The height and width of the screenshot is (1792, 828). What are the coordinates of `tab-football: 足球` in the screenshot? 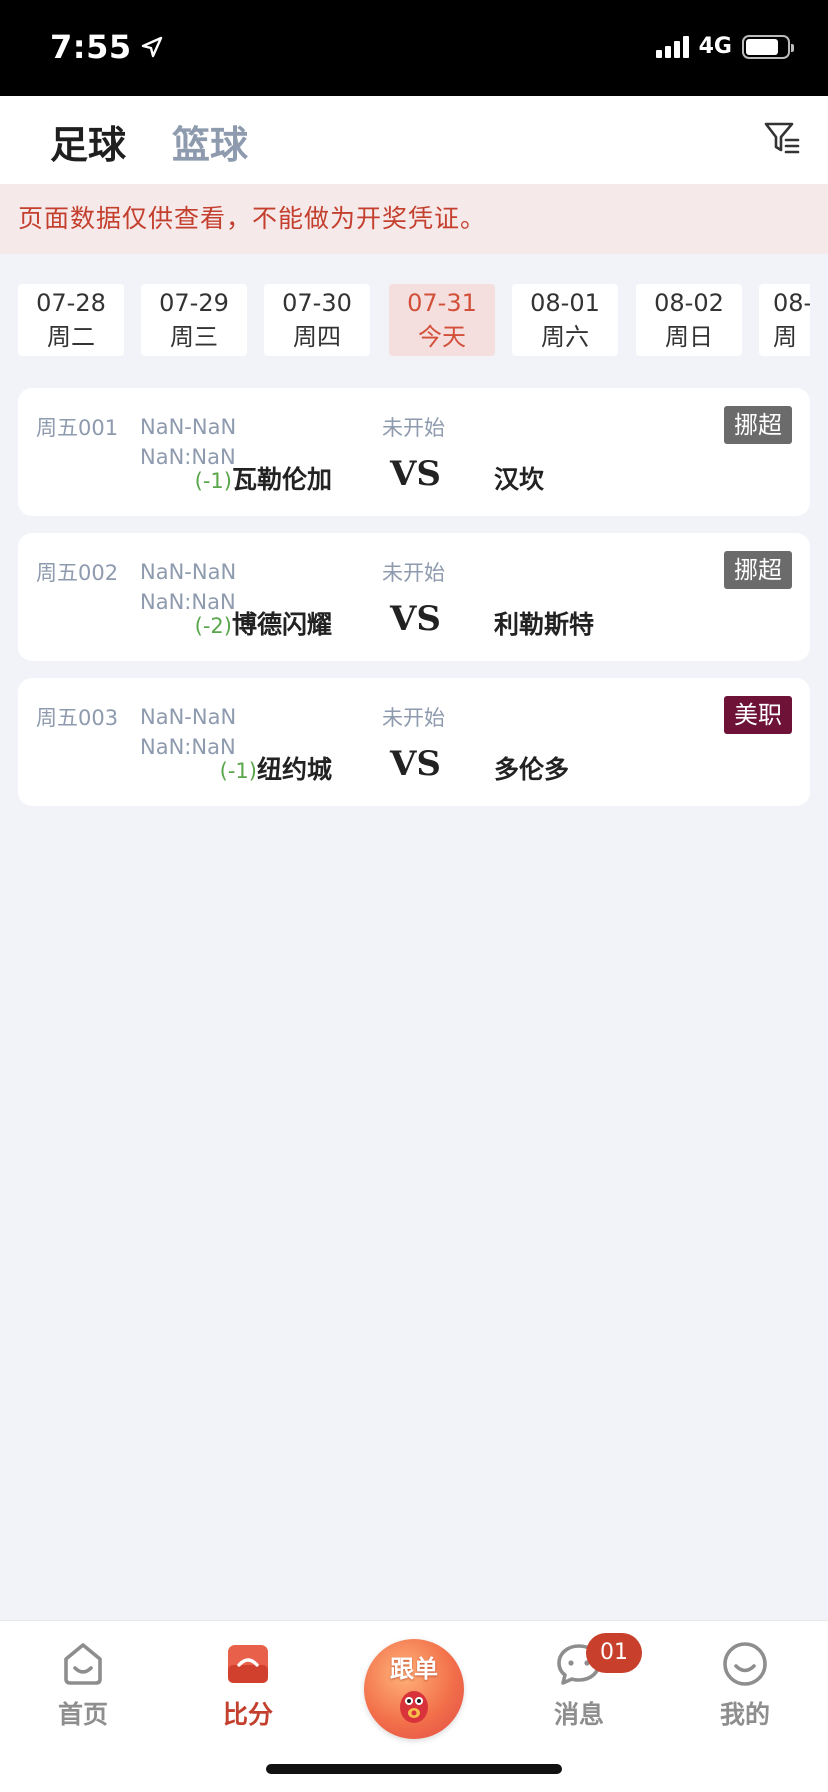 It's located at (88, 141).